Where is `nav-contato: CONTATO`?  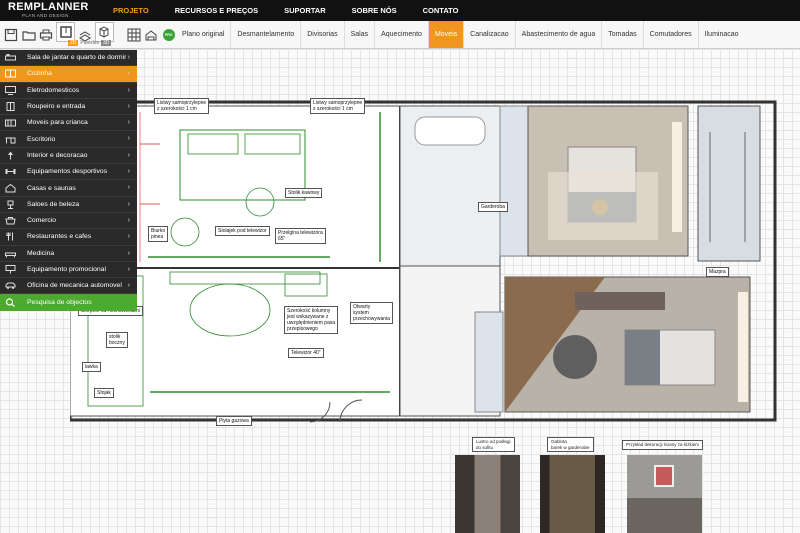 nav-contato: CONTATO is located at coordinates (441, 10).